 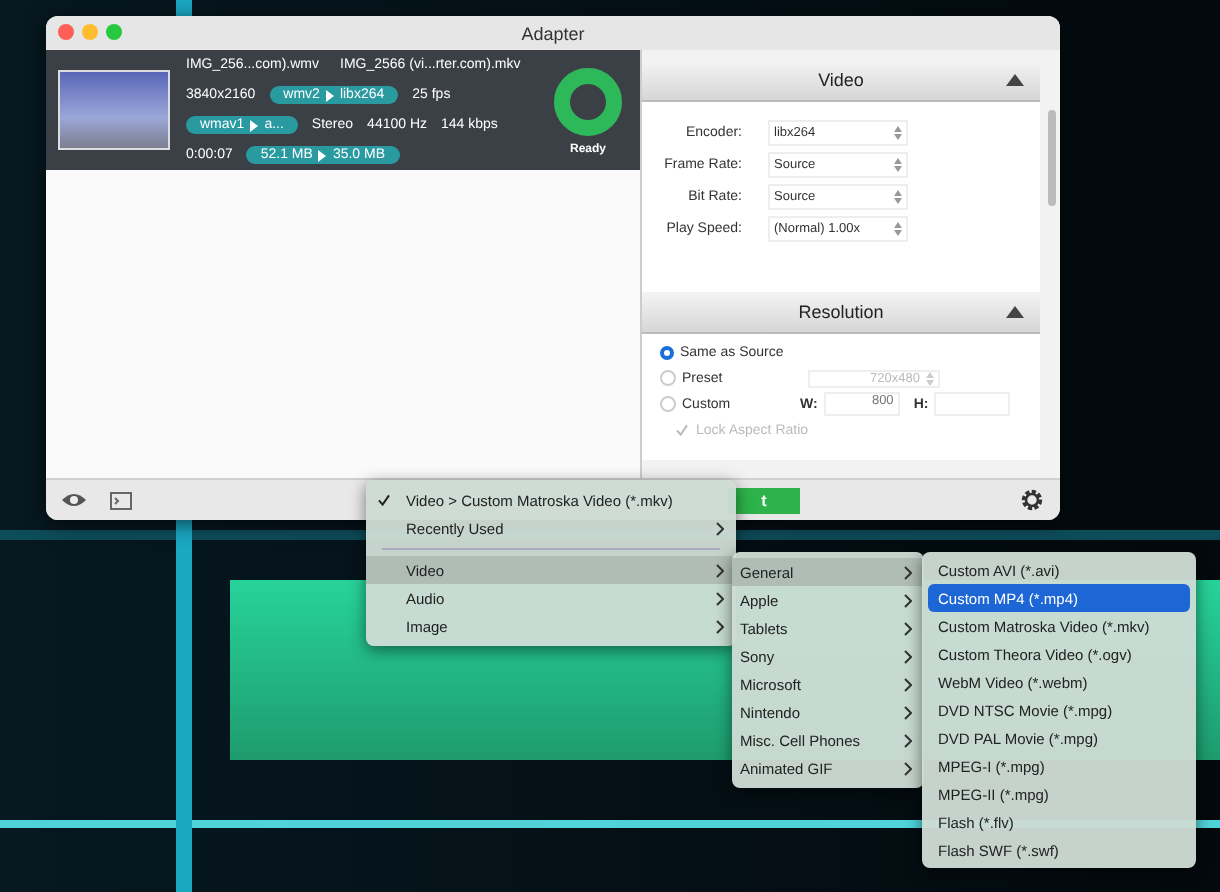 I want to click on terminal-icon, so click(x=121, y=500).